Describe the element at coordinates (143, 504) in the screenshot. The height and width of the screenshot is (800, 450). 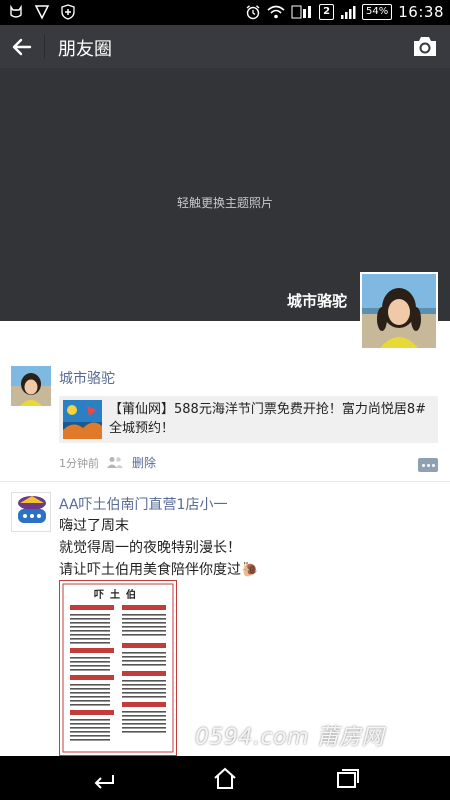
I see `post-author: AA吓土伯南门直营1店小一` at that location.